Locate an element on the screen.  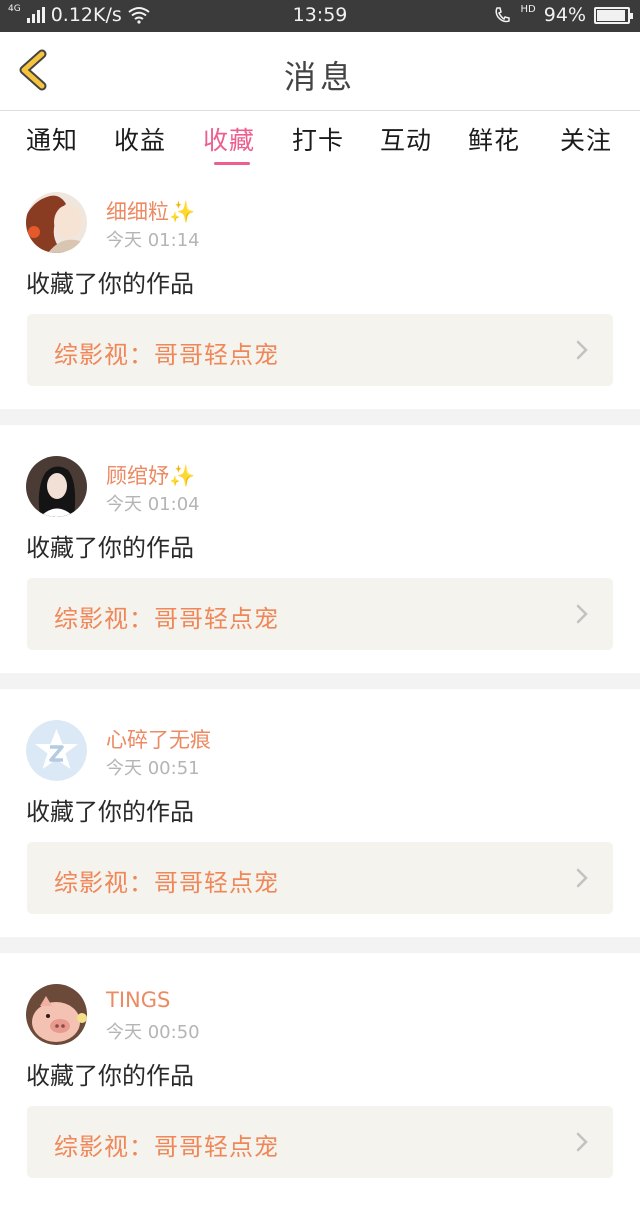
tab-check-in: 打卡 is located at coordinates (318, 139).